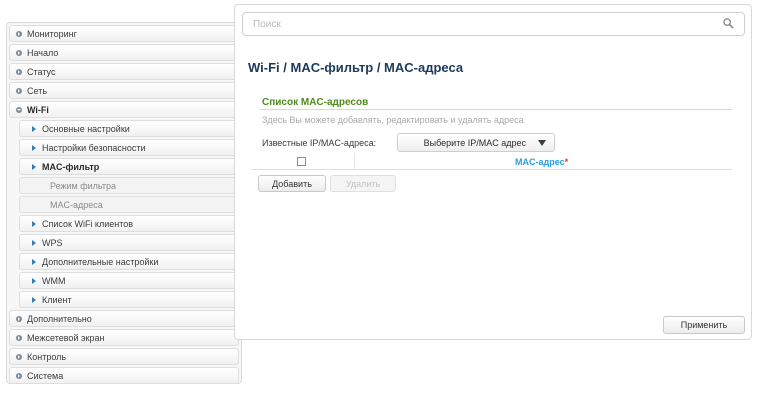 Image resolution: width=761 pixels, height=399 pixels. I want to click on sidebar-item-label: WPS, so click(52, 242).